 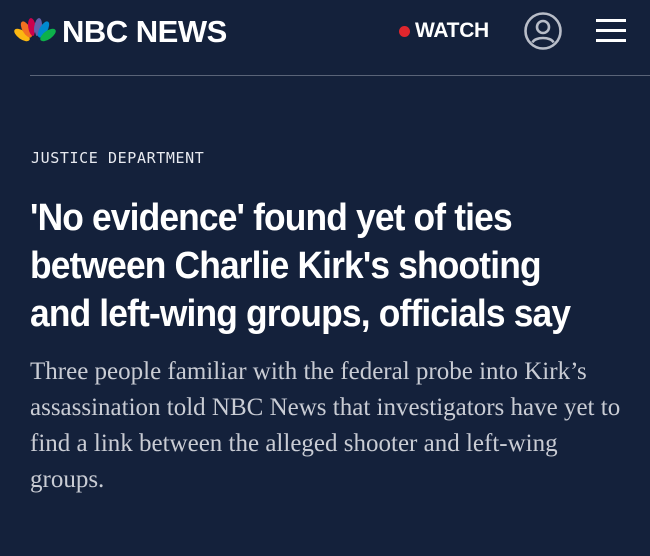 What do you see at coordinates (325, 32) in the screenshot?
I see `site-header: NBC NEWS WATCH` at bounding box center [325, 32].